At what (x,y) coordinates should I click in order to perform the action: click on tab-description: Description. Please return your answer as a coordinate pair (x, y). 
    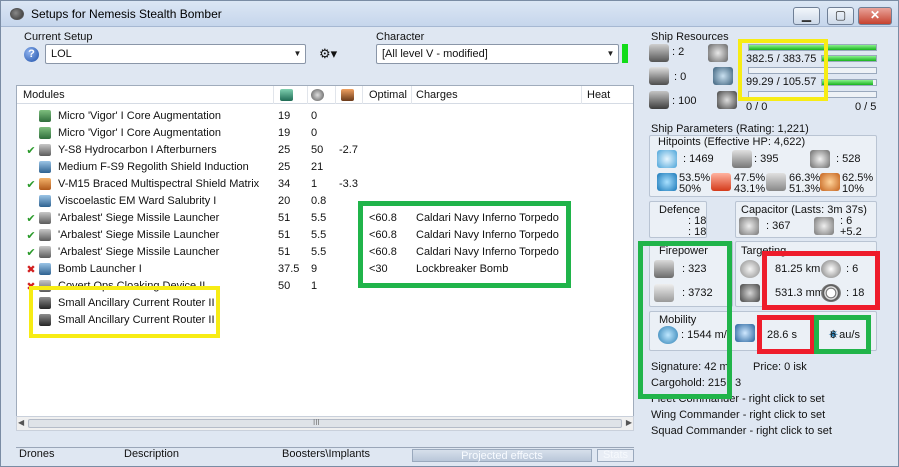
    Looking at the image, I should click on (151, 454).